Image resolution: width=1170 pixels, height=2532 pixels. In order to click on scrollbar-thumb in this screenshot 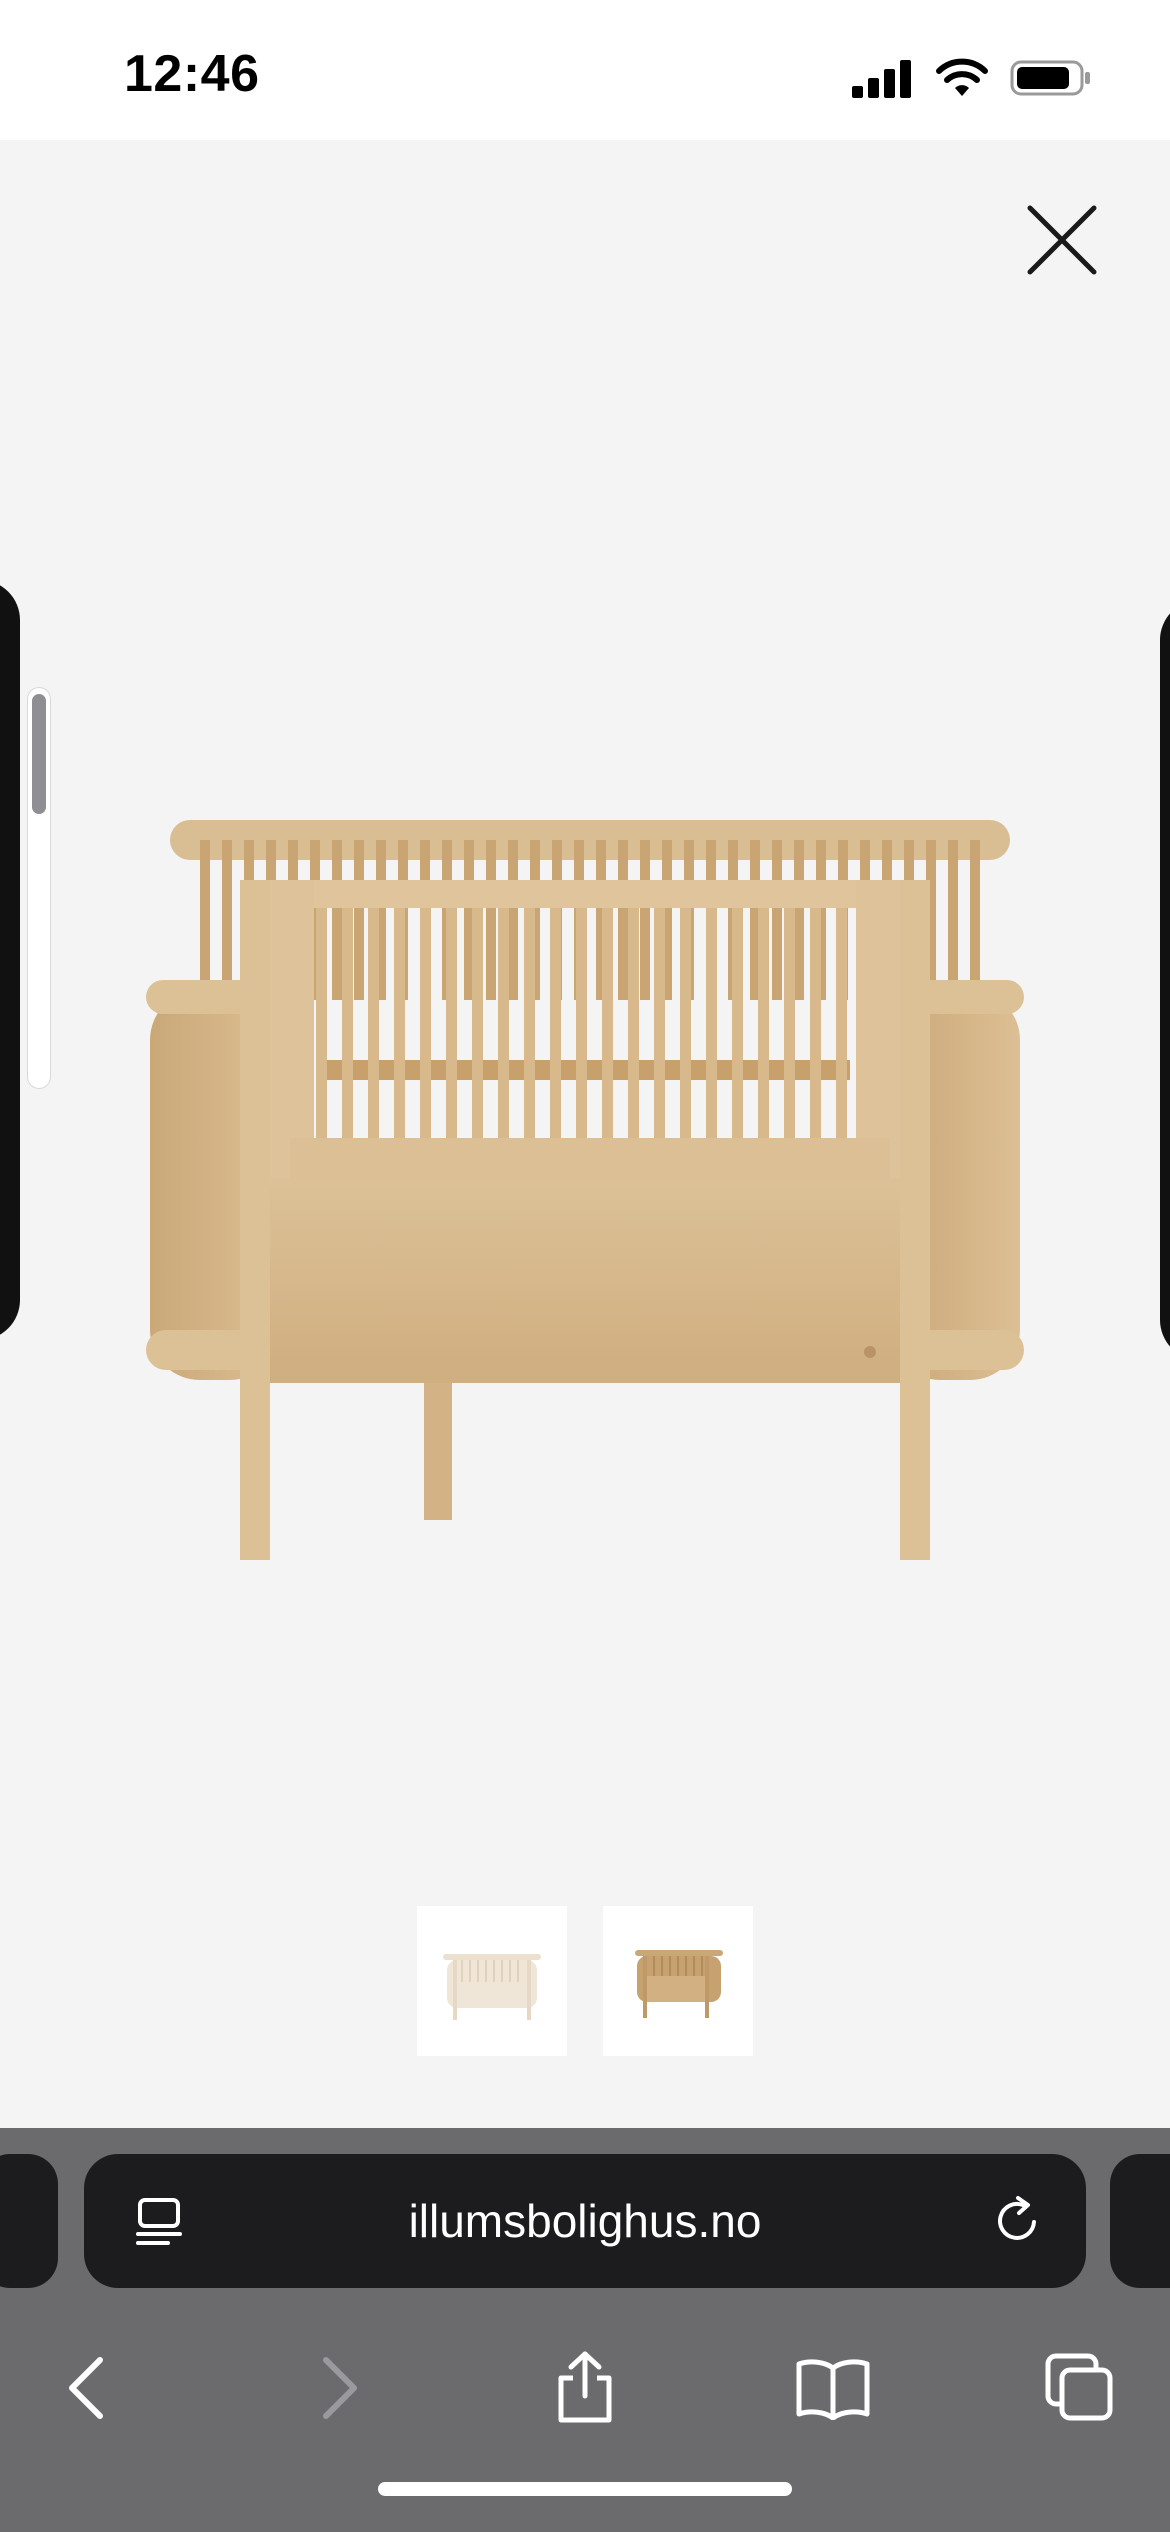, I will do `click(39, 754)`.